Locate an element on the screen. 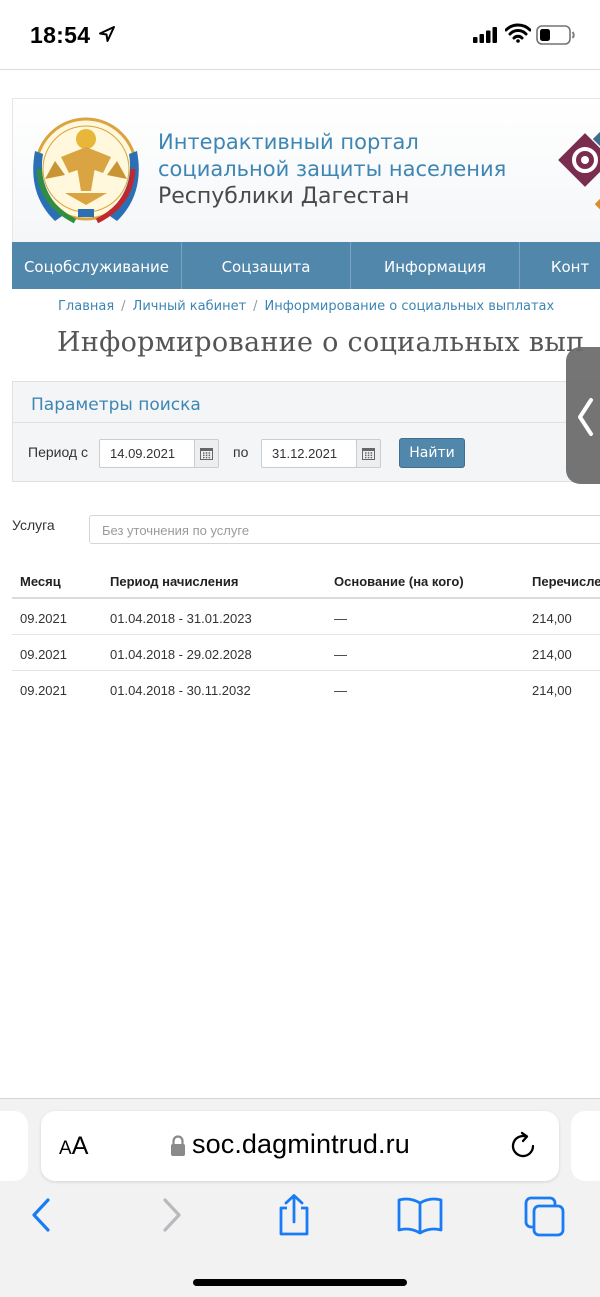 Image resolution: width=600 pixels, height=1297 pixels. next-tab-preview is located at coordinates (585, 1146).